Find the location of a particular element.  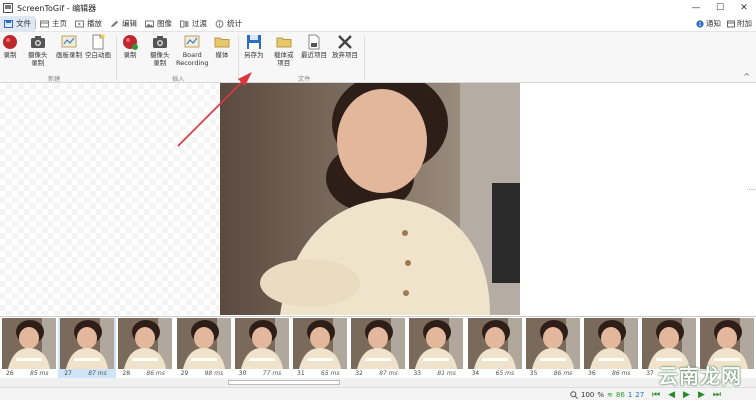

tab-play-label: 播放 is located at coordinates (94, 23).